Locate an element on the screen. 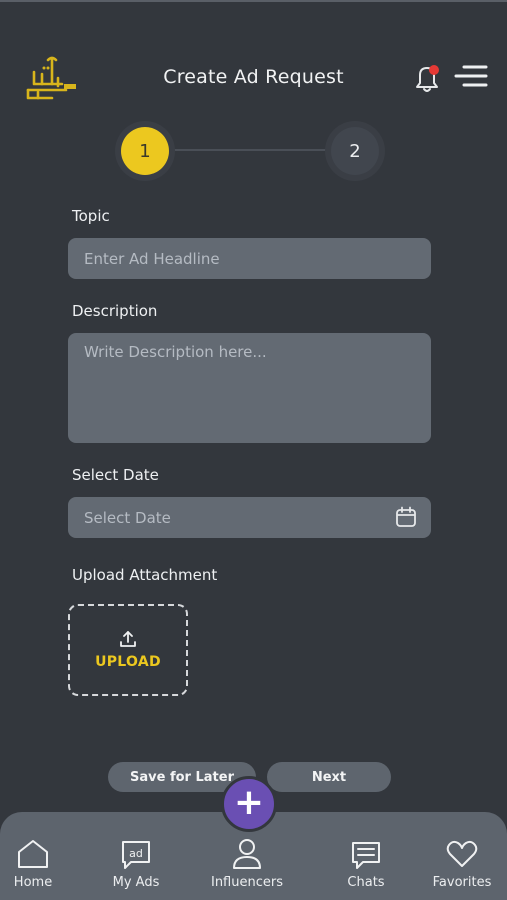 Image resolution: width=507 pixels, height=900 pixels. nav-label-my-ads: My Ads is located at coordinates (136, 882).